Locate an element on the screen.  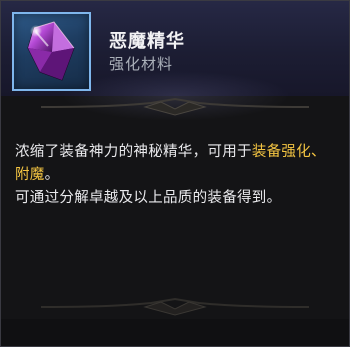
tooltip-footer is located at coordinates (175, 332).